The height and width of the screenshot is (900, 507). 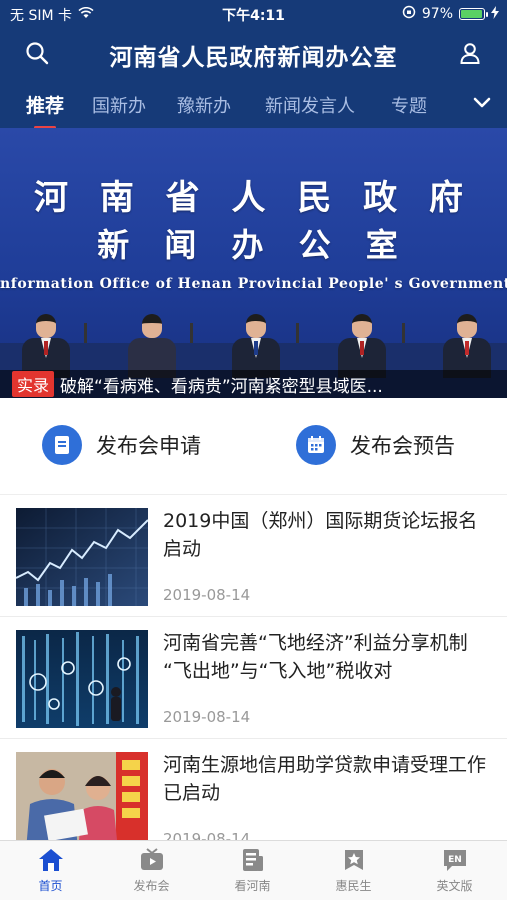 What do you see at coordinates (148, 446) in the screenshot?
I see `apply-label: 发布会申请` at bounding box center [148, 446].